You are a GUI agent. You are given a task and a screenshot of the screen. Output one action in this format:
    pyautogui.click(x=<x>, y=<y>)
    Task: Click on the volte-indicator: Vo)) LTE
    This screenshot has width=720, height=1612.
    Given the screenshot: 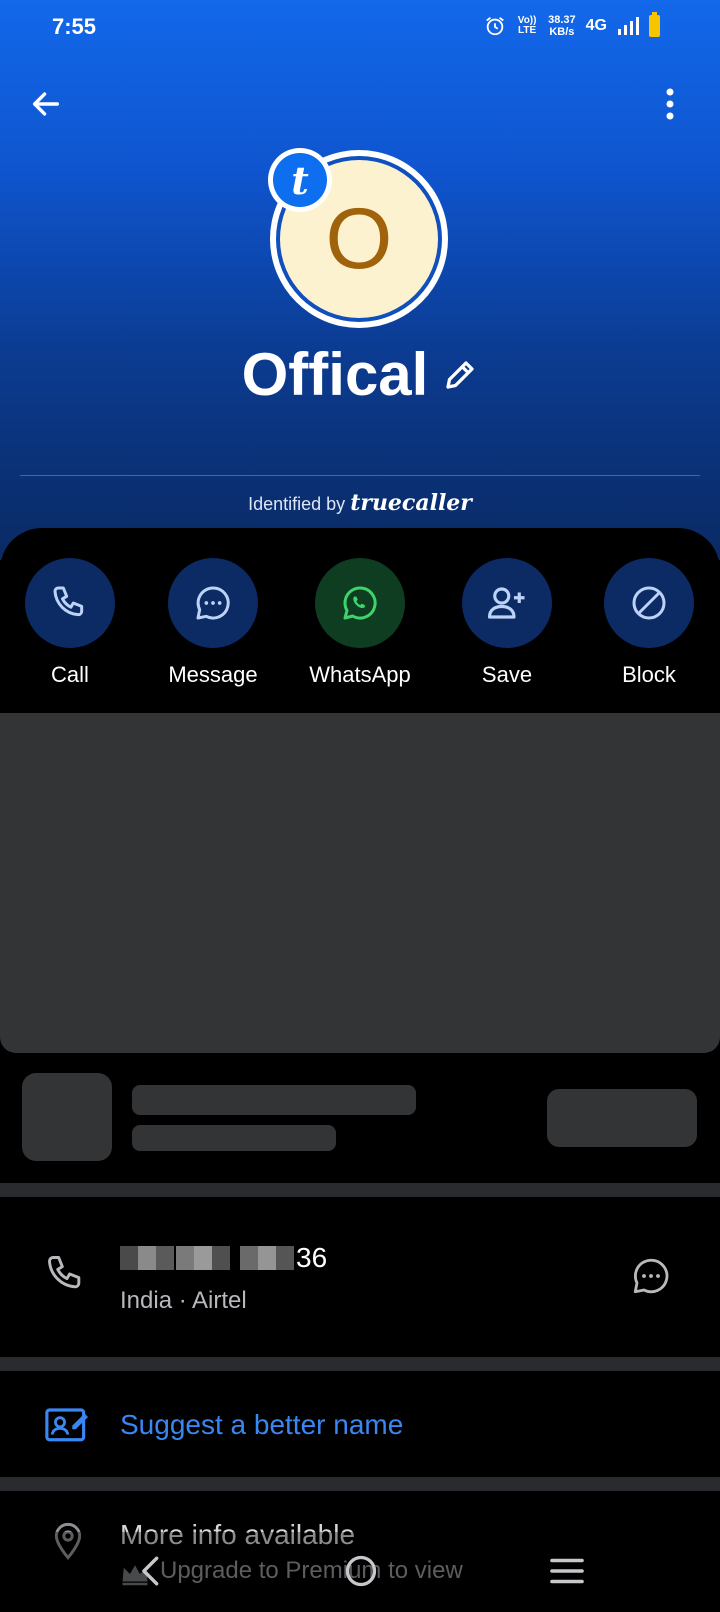 What is the action you would take?
    pyautogui.click(x=527, y=25)
    